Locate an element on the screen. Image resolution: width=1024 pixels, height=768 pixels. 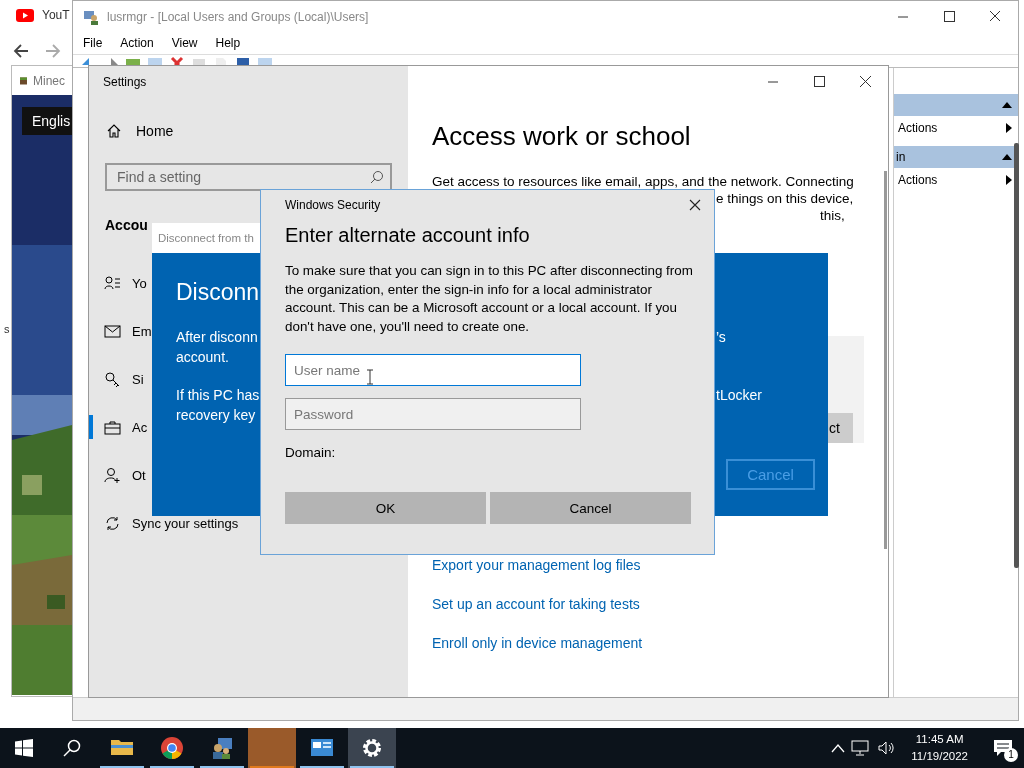
nav-item: Ac is located at coordinates (140, 427).